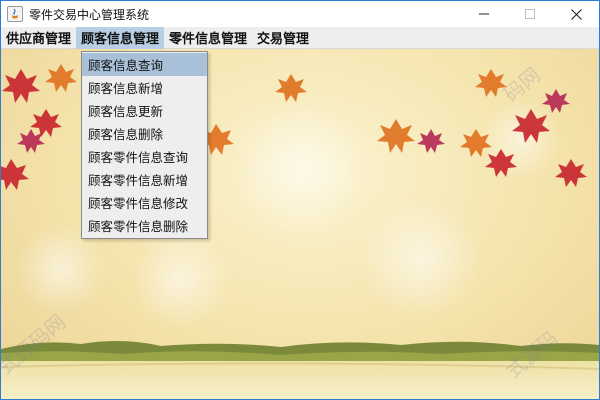  I want to click on minimize-button, so click(484, 14).